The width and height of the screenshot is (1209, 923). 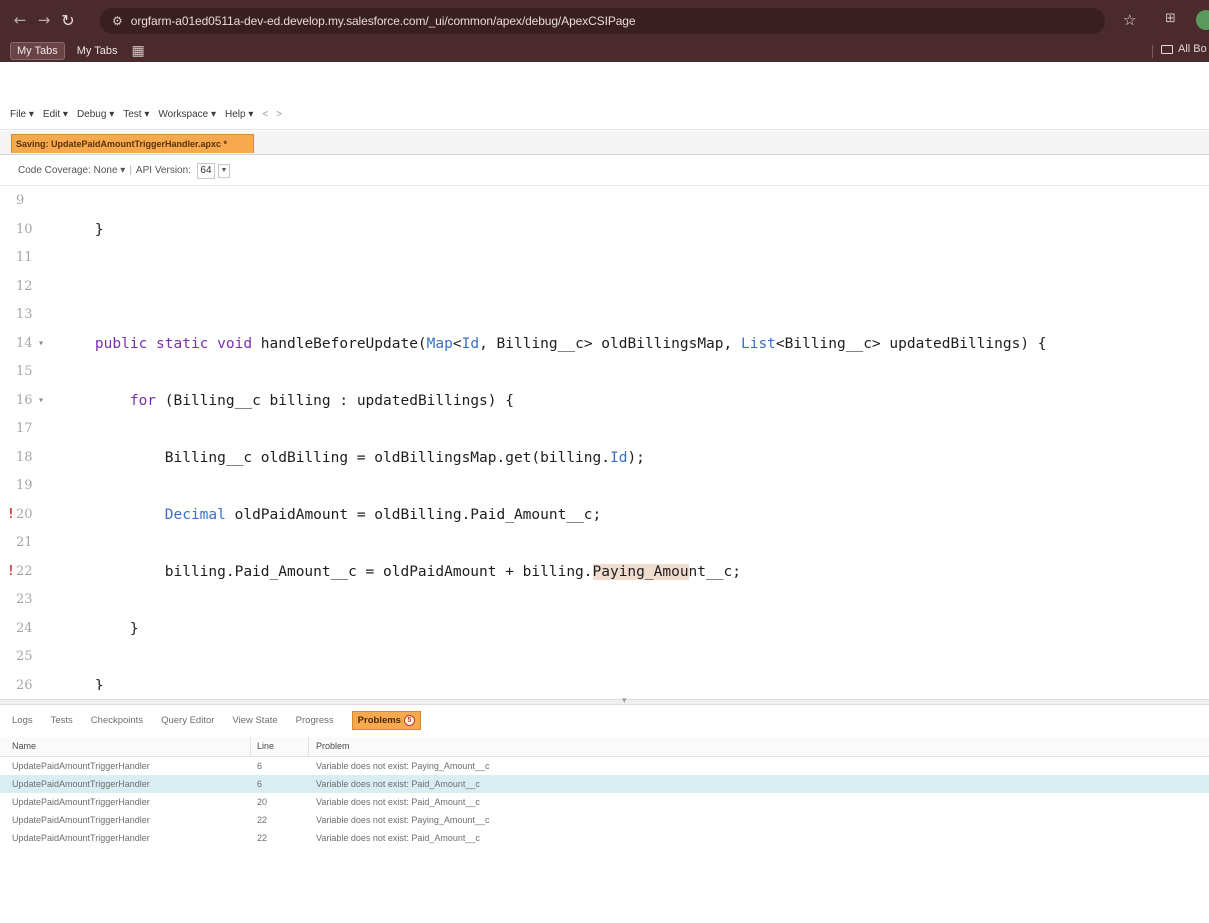 What do you see at coordinates (604, 486) in the screenshot?
I see `code-line: 19` at bounding box center [604, 486].